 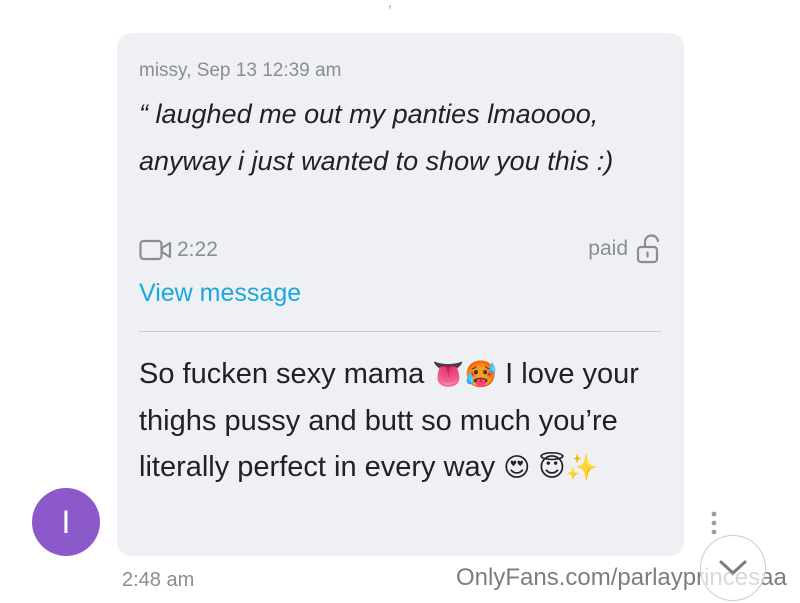 What do you see at coordinates (517, 468) in the screenshot?
I see `heart-eyes-emoji: 😍` at bounding box center [517, 468].